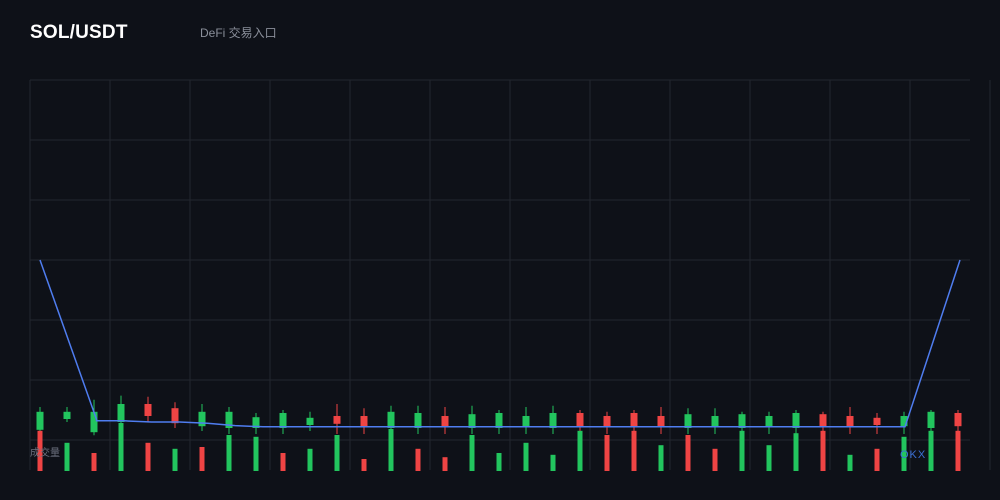 This screenshot has width=1000, height=500. What do you see at coordinates (45, 452) in the screenshot?
I see `volume-label: 成交量` at bounding box center [45, 452].